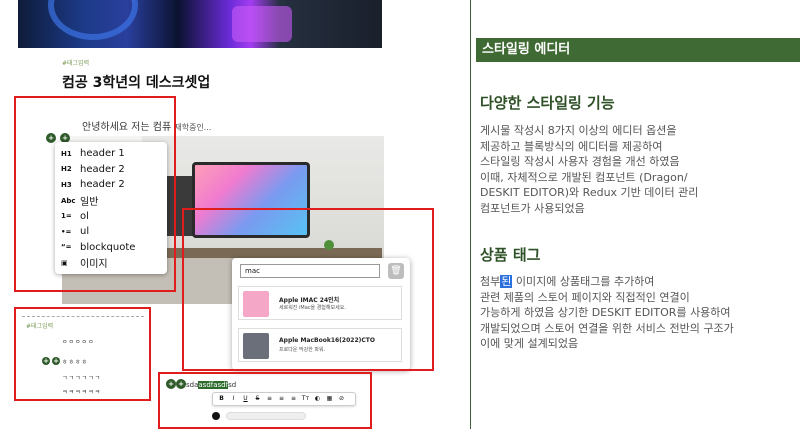  Describe the element at coordinates (490, 281) in the screenshot. I see `description-text: 첨부` at that location.